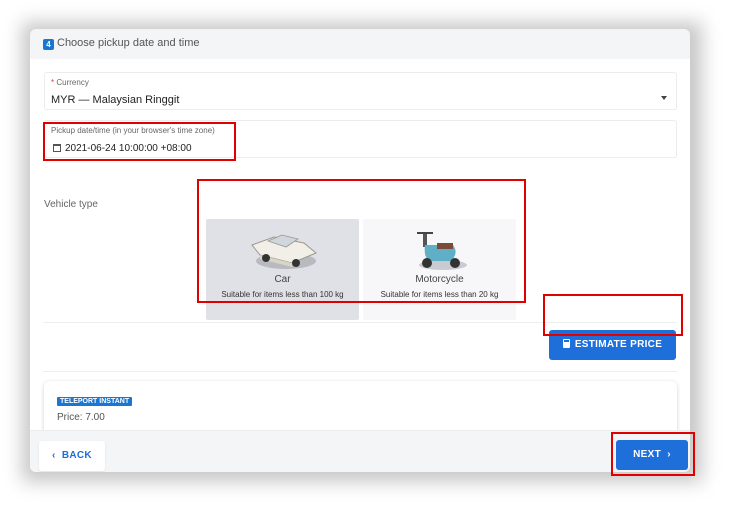  Describe the element at coordinates (360, 44) in the screenshot. I see `step-header: 4 Choose pickup date and time` at that location.